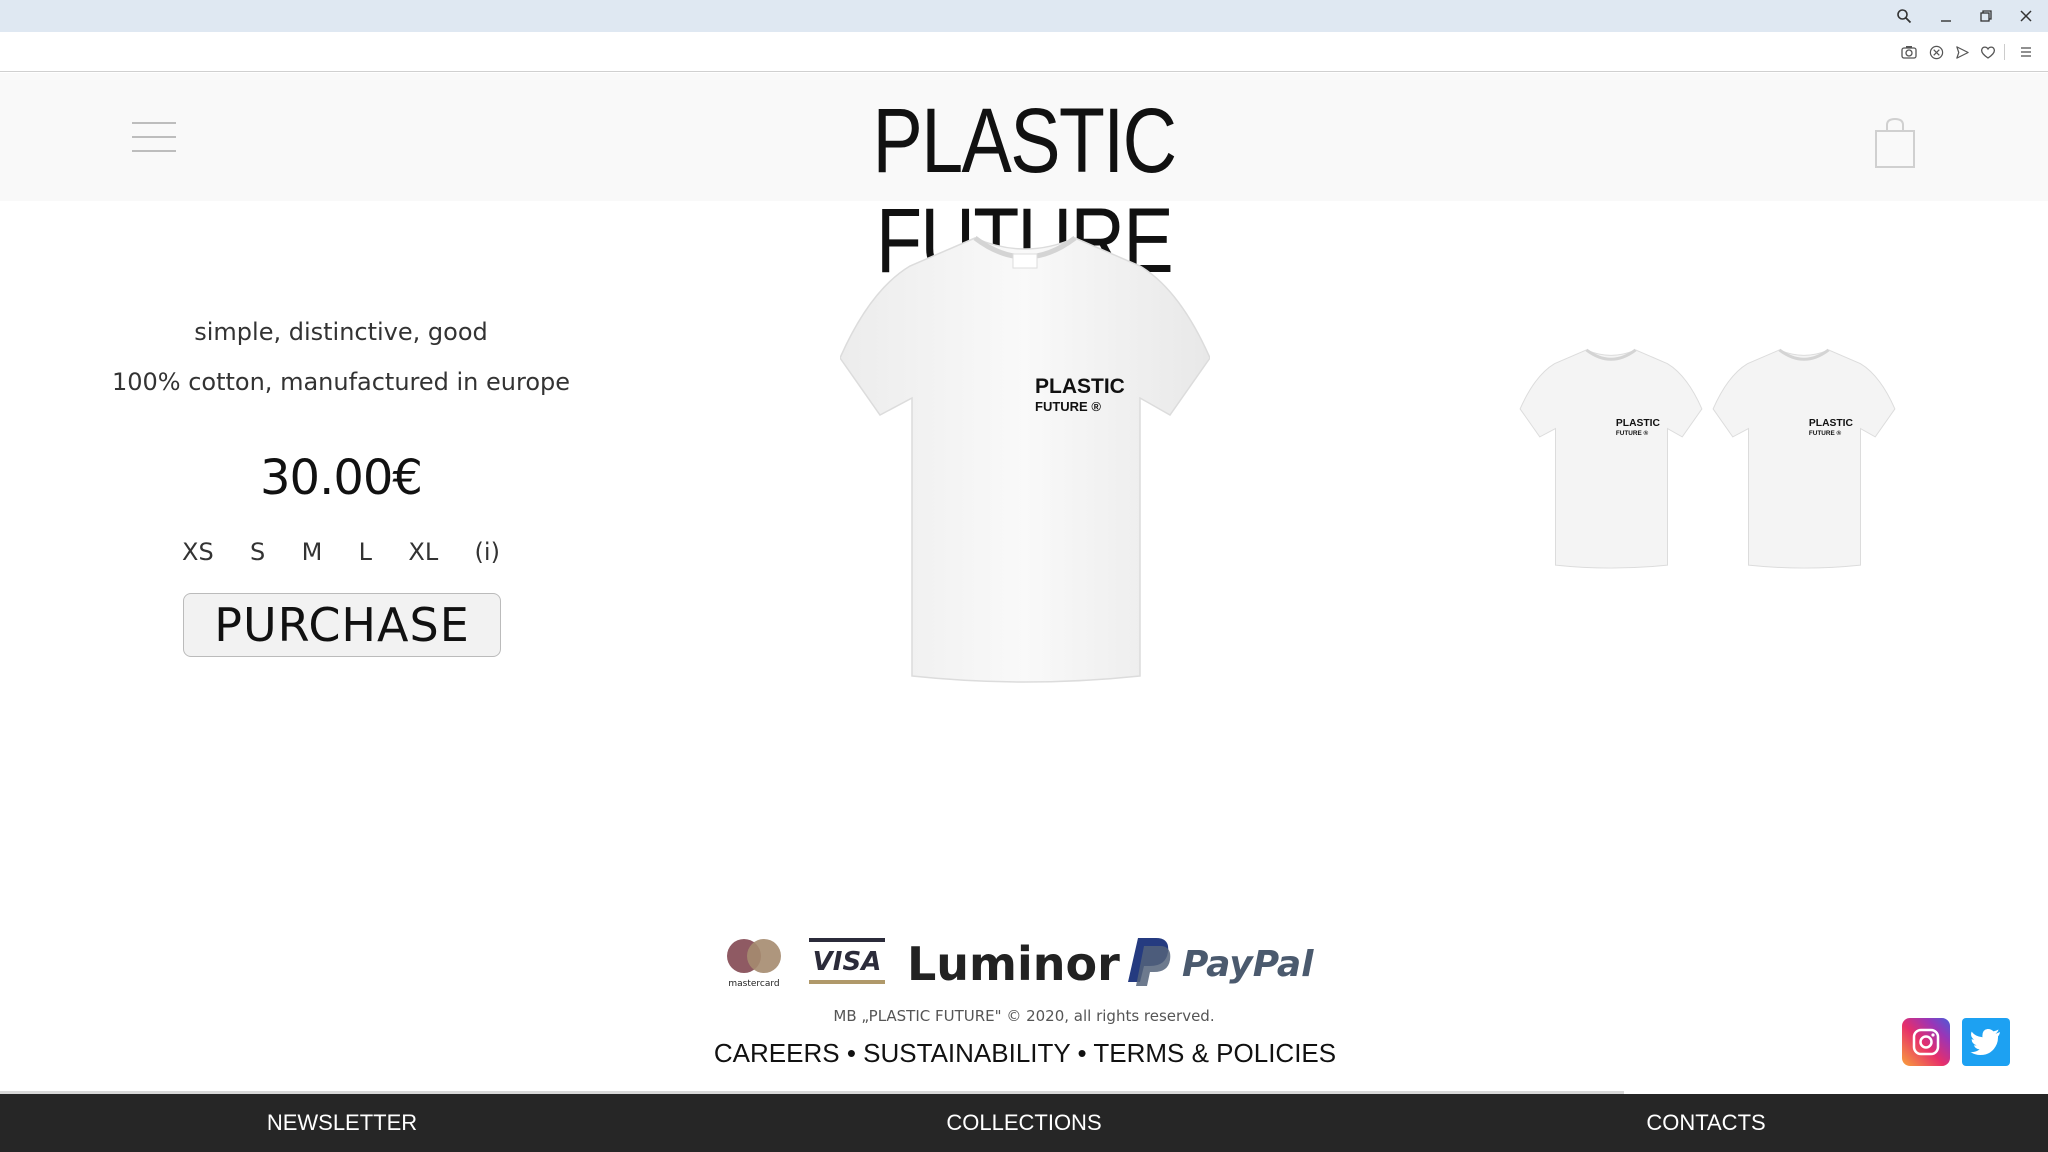 The image size is (2048, 1152). What do you see at coordinates (1214, 1053) in the screenshot?
I see `terms-policies-link: TERMS & POLICIES` at bounding box center [1214, 1053].